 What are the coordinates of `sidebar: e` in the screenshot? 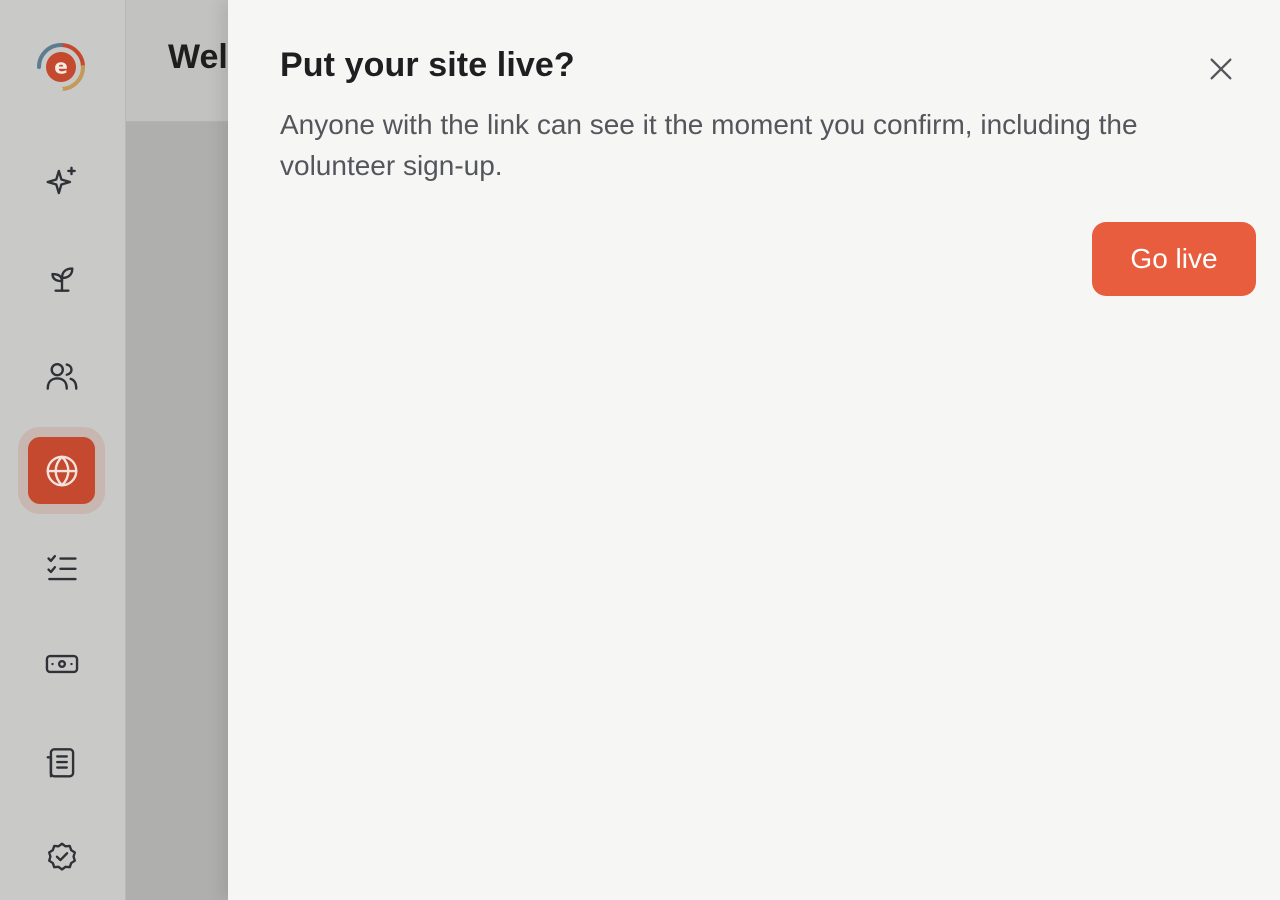 It's located at (63, 450).